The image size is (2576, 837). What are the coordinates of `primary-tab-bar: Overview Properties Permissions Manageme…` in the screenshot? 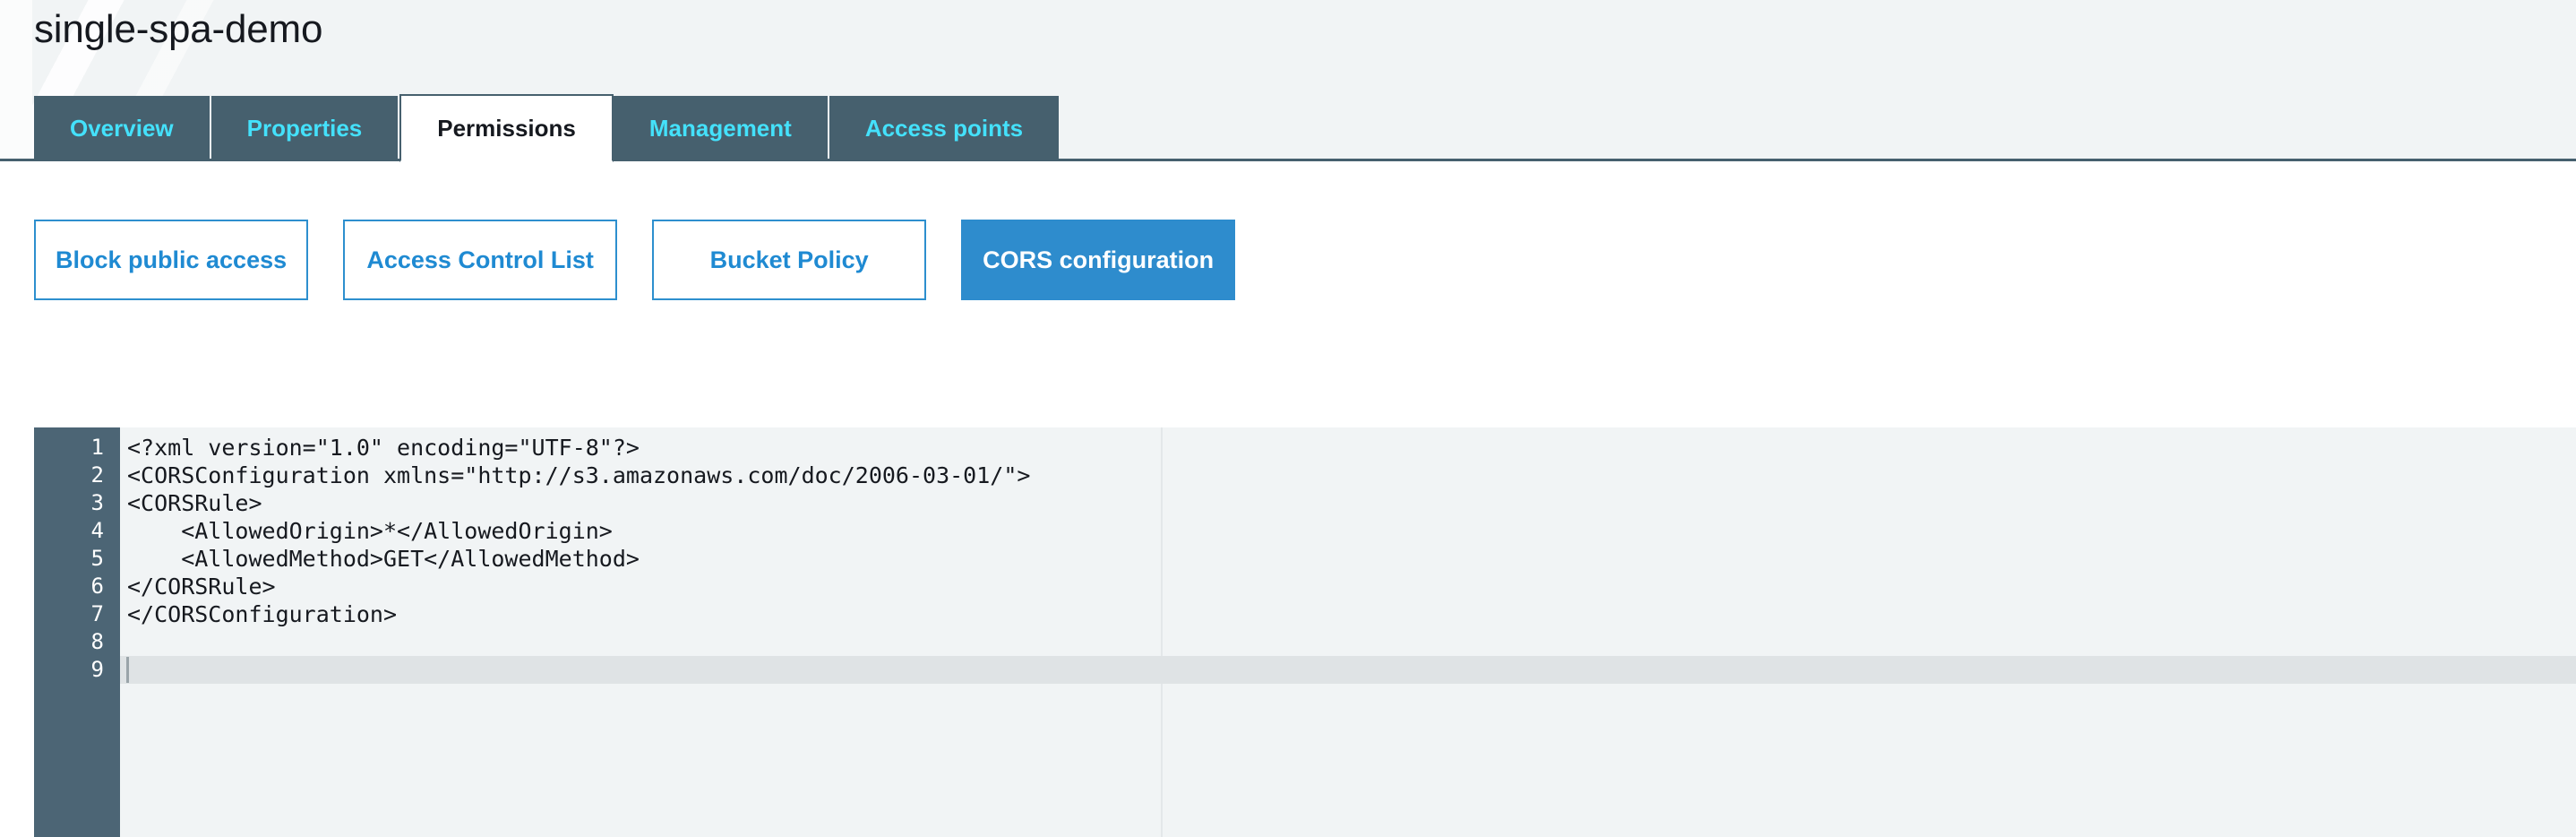 It's located at (547, 128).